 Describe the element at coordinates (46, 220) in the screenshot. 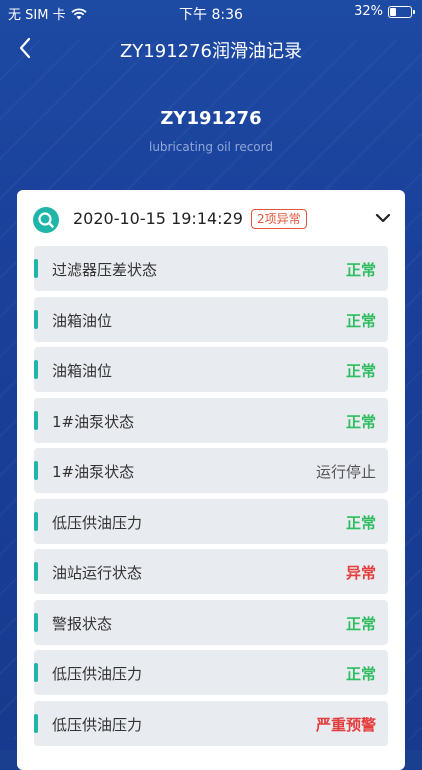

I see `search-icon` at that location.